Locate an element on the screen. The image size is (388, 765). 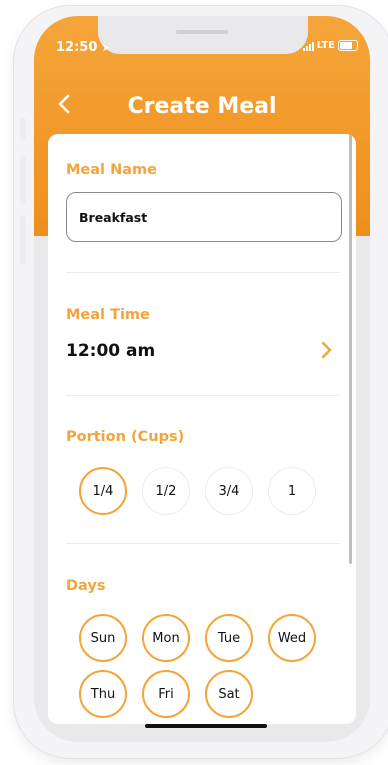
location-arrow-icon: ➤ is located at coordinates (106, 48).